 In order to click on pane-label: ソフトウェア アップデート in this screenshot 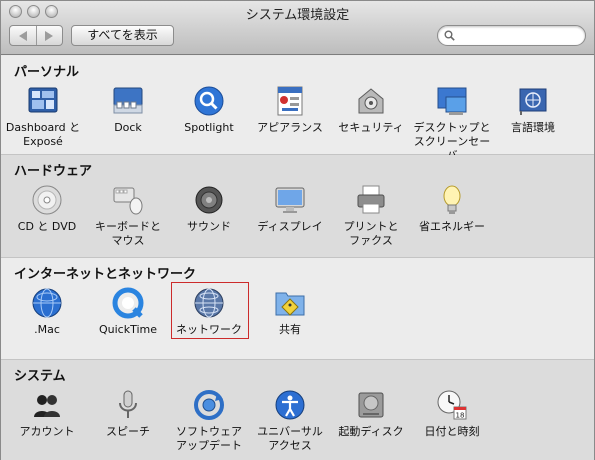, I will do `click(209, 438)`.